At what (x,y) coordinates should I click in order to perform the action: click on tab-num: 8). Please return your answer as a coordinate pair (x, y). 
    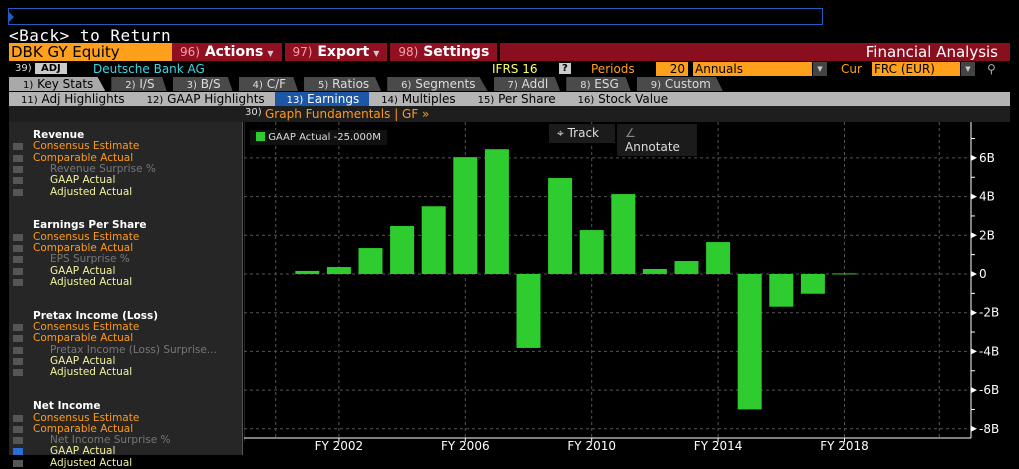
    Looking at the image, I should click on (585, 85).